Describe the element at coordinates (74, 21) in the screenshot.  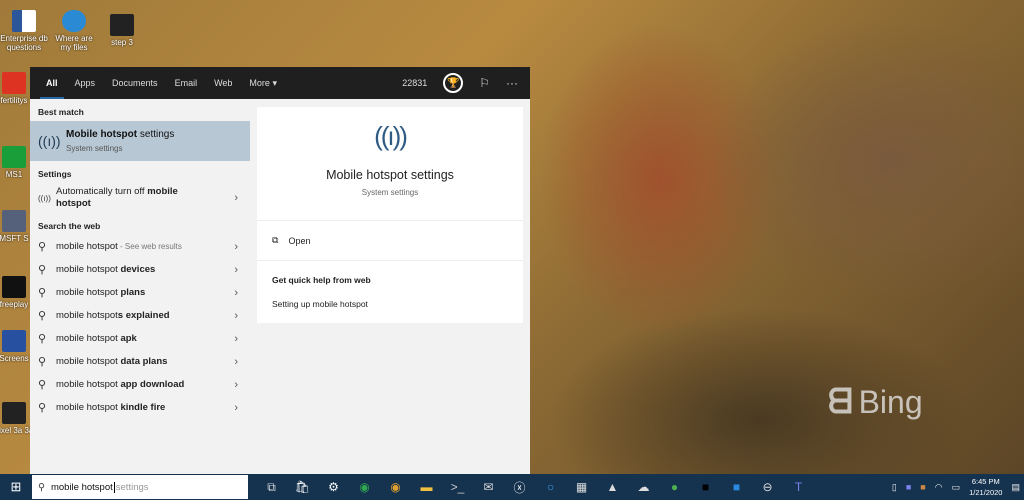
I see `onedrive-icon` at that location.